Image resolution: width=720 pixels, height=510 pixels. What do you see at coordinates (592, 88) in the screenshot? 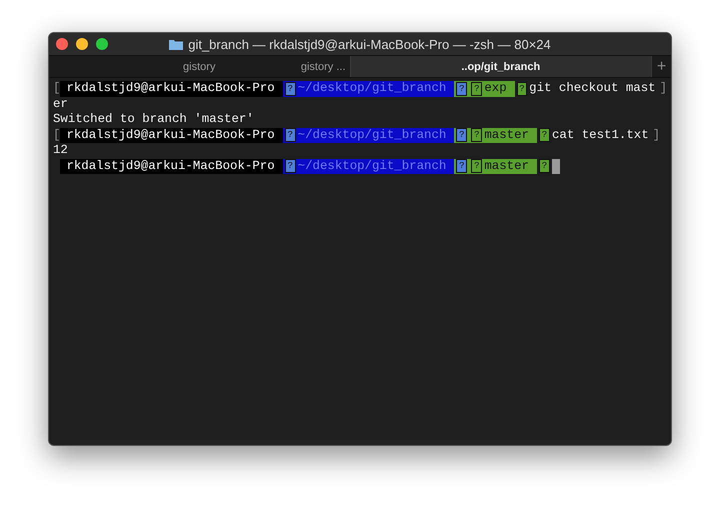
I see `command-text: git checkout mast` at bounding box center [592, 88].